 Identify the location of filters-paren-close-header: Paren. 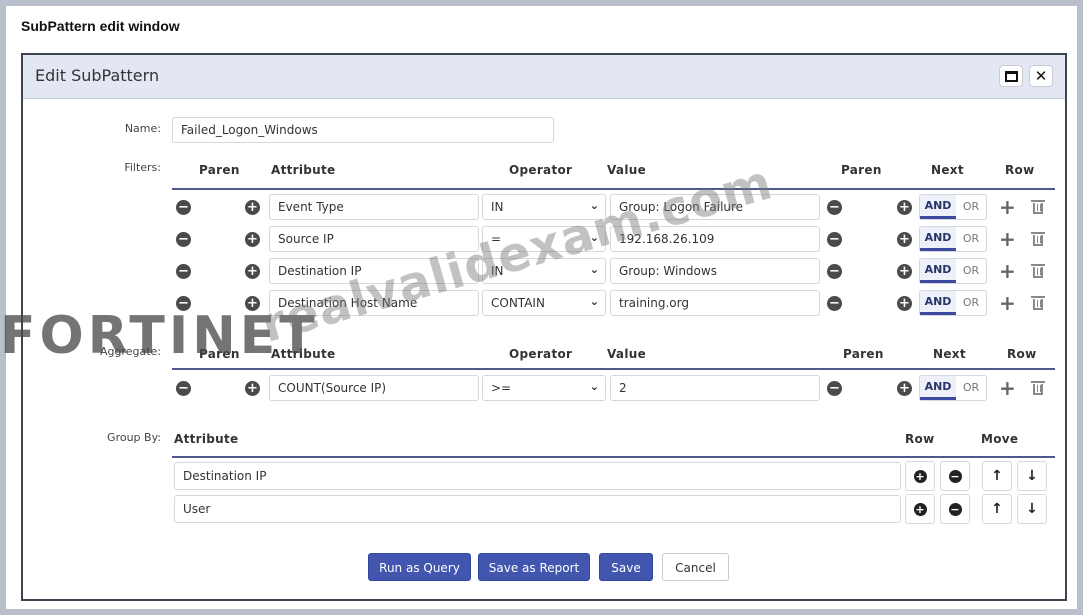
(861, 170).